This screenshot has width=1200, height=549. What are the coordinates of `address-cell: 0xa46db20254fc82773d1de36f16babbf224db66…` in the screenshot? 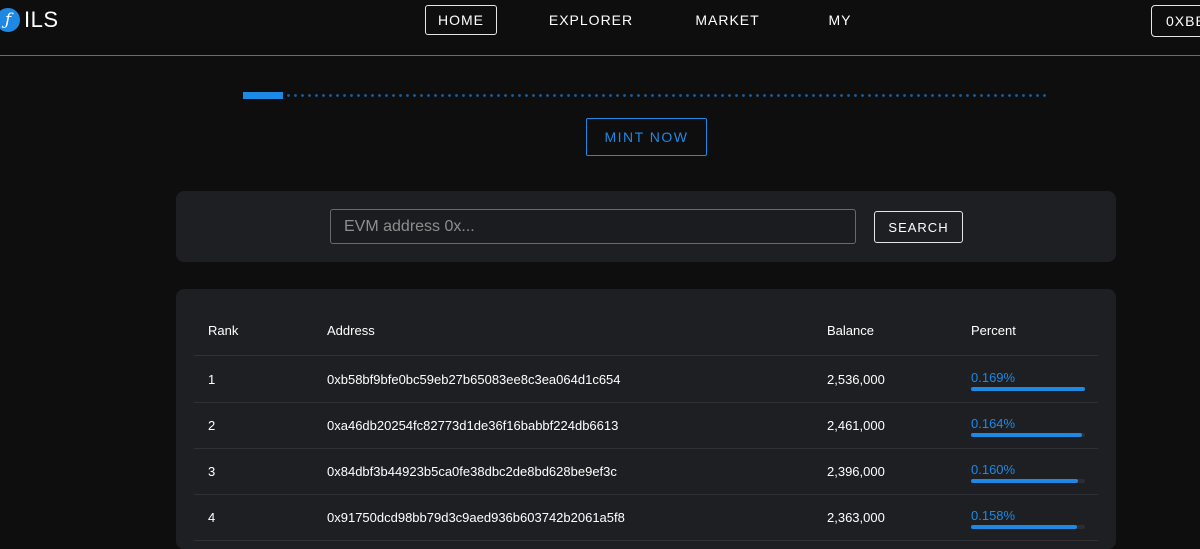 It's located at (472, 425).